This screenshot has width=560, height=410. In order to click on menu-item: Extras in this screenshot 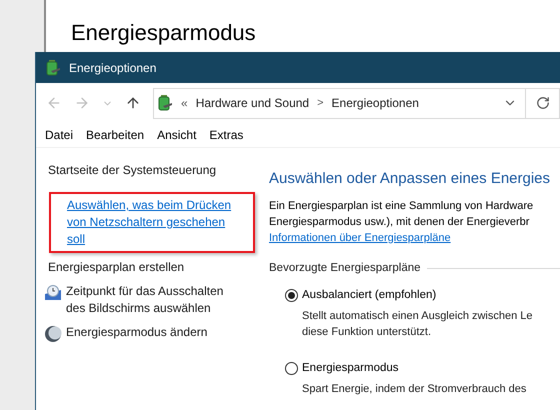, I will do `click(226, 135)`.